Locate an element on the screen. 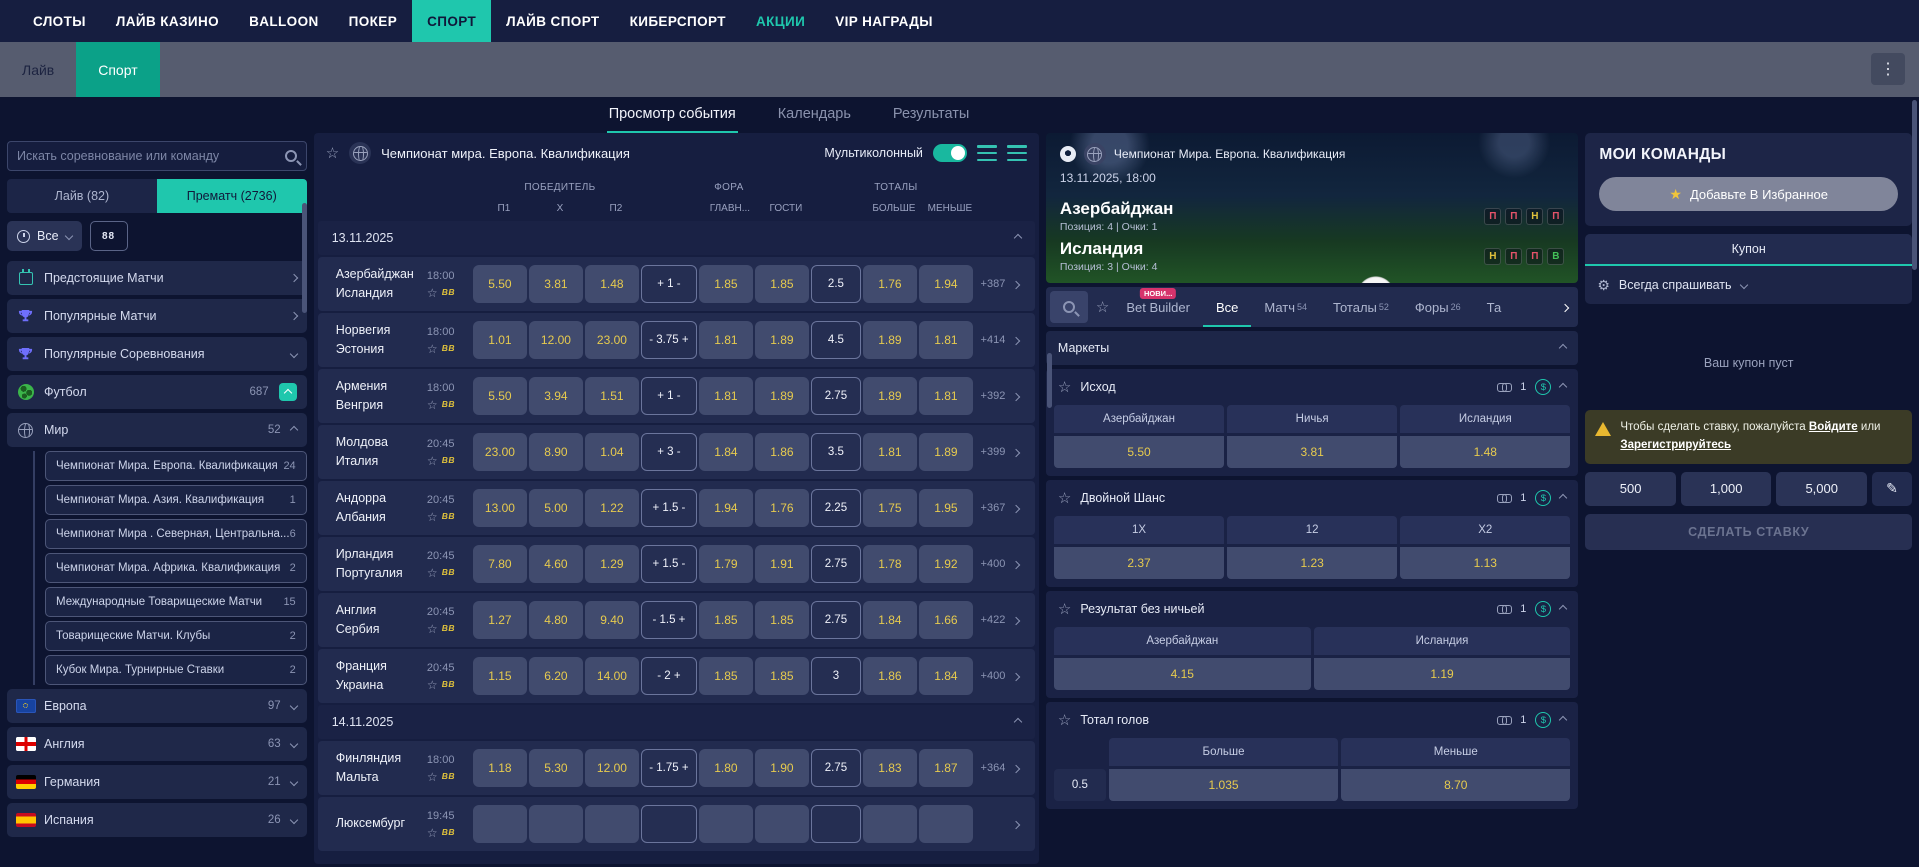 The width and height of the screenshot is (1919, 867). kebab-menu-icon: ⋮ is located at coordinates (1888, 69).